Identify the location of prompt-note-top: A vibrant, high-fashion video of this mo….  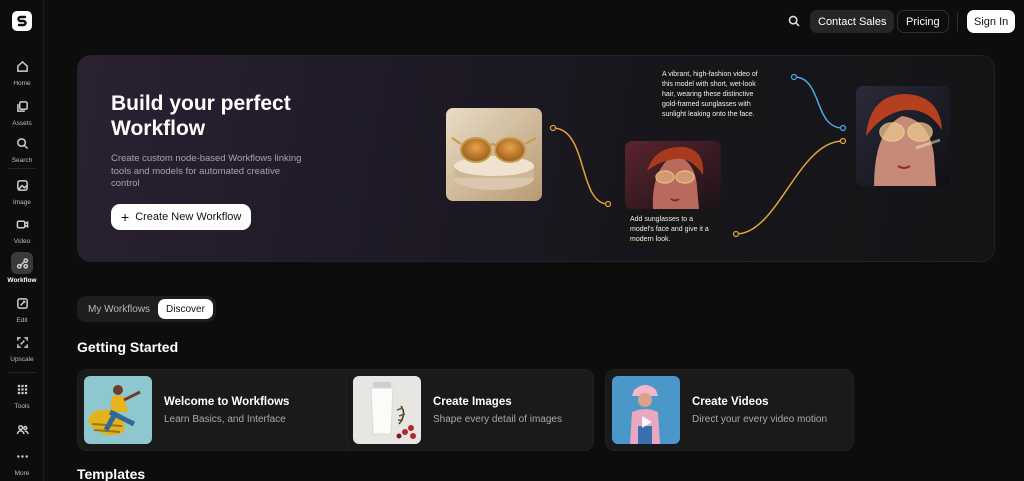
(714, 95).